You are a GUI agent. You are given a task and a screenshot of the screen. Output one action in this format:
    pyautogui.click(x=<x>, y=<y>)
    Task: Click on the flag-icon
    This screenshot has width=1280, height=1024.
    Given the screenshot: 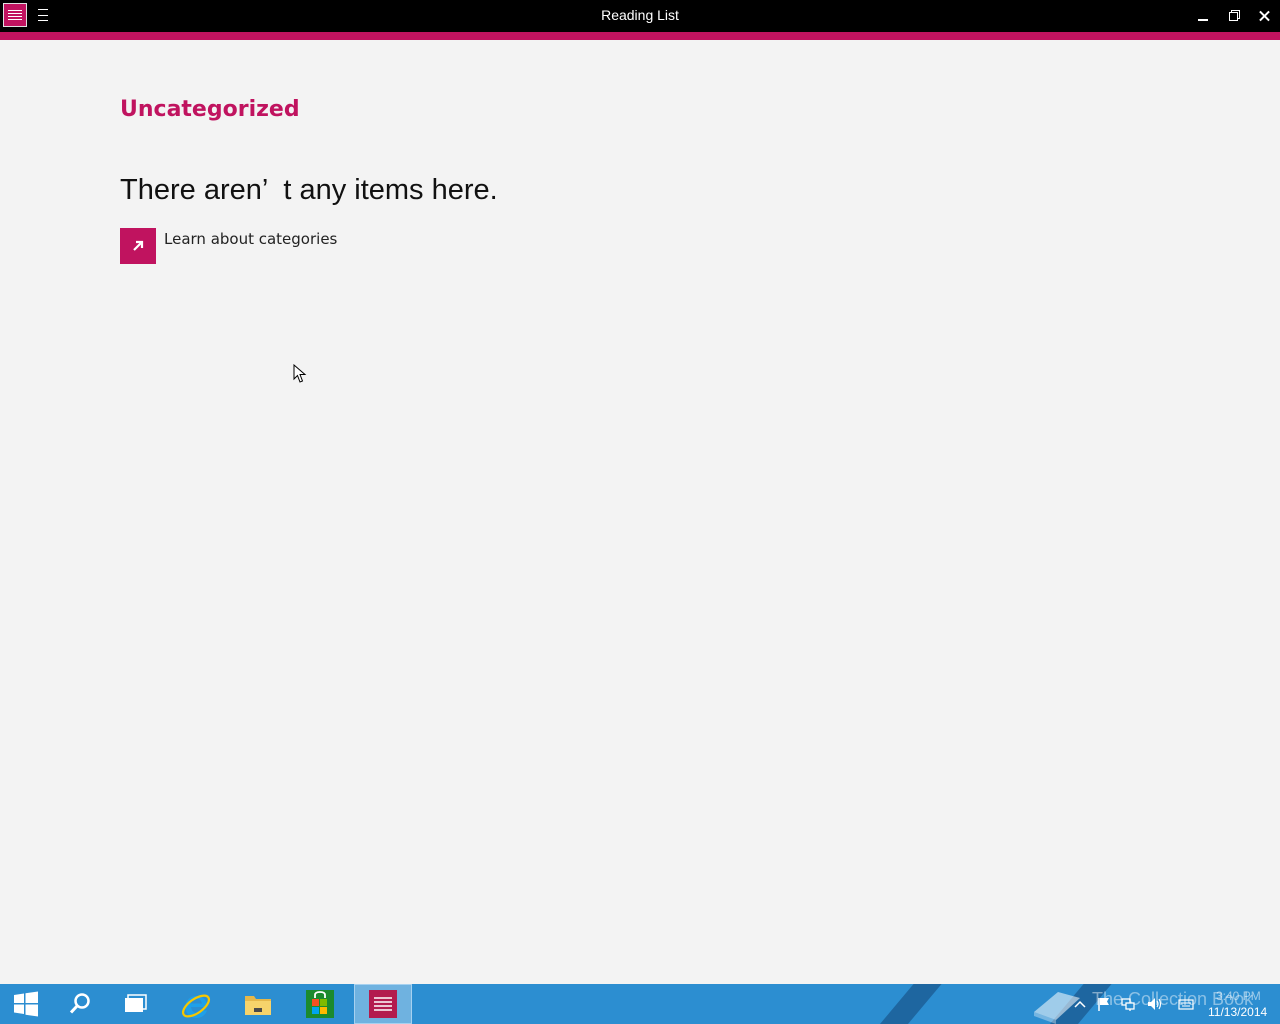 What is the action you would take?
    pyautogui.click(x=1104, y=1004)
    